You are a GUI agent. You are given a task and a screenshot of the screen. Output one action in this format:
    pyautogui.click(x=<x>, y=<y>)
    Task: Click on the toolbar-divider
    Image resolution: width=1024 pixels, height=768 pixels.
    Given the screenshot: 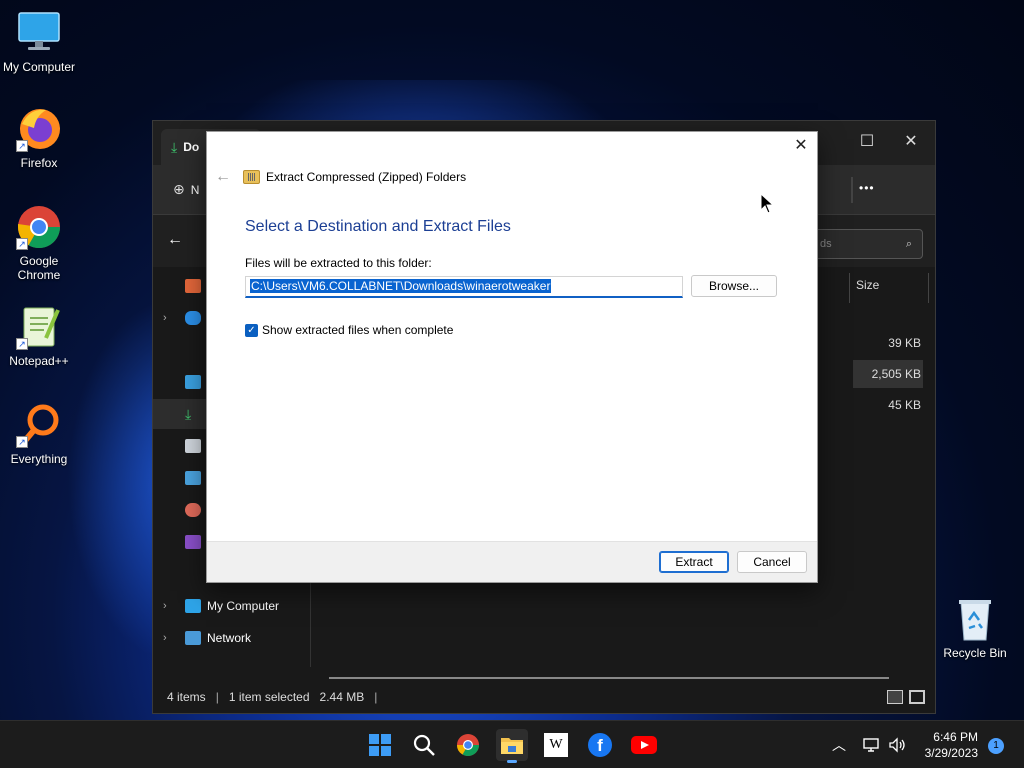 What is the action you would take?
    pyautogui.click(x=852, y=190)
    